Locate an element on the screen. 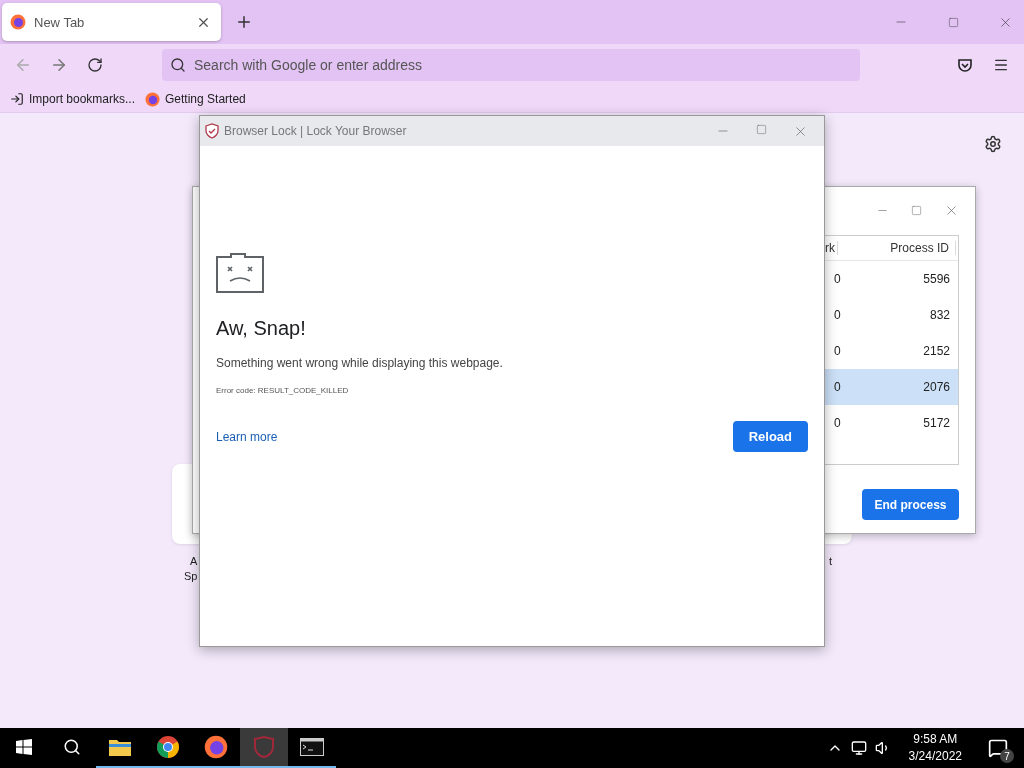  plus-icon is located at coordinates (244, 22).